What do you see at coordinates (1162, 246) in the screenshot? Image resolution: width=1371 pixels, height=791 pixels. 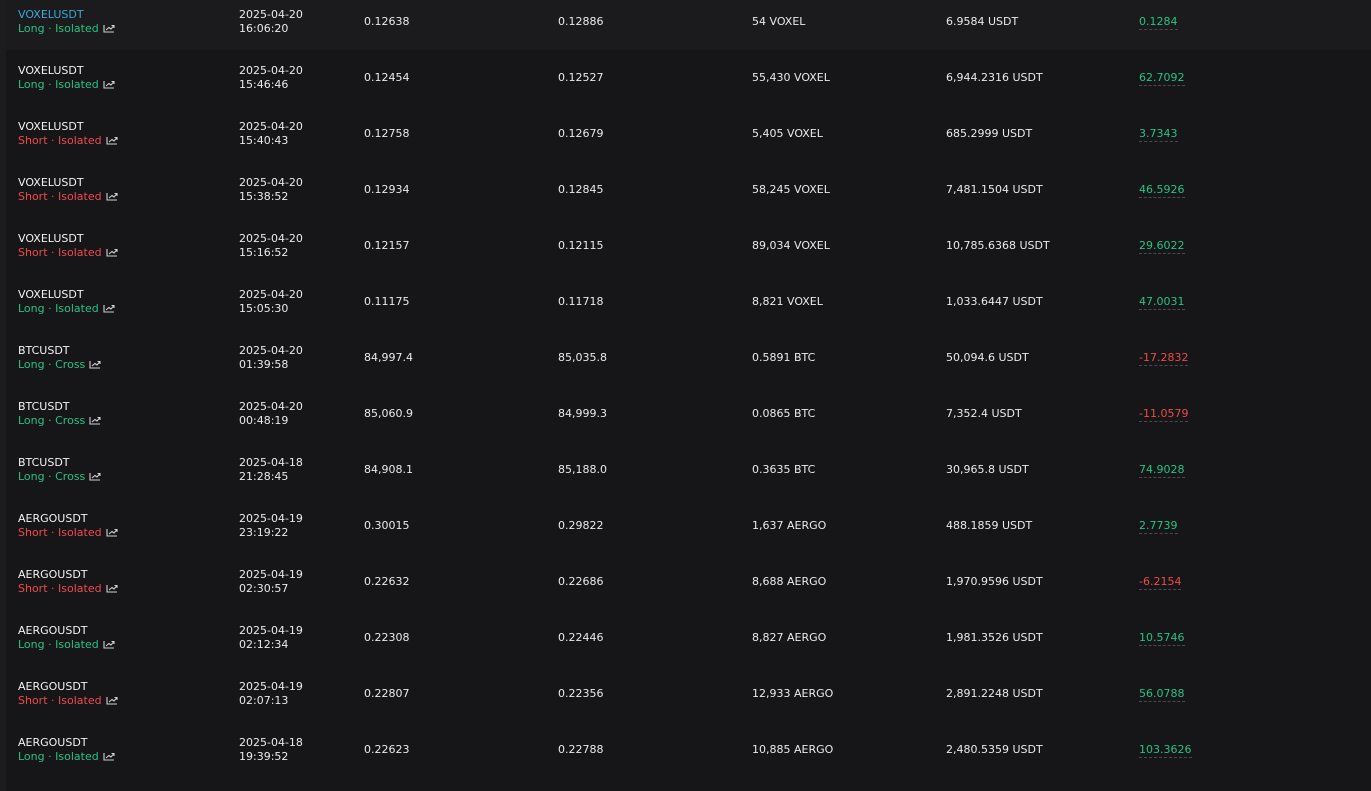 I see `realized-pnl: 29.6022` at bounding box center [1162, 246].